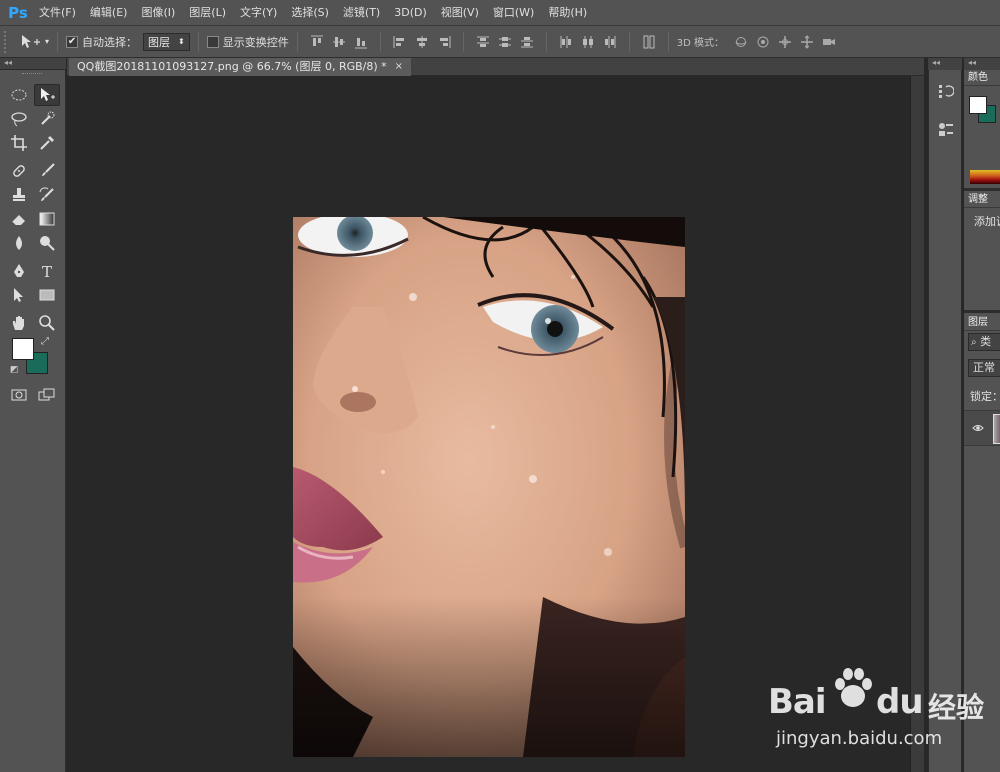 Image resolution: width=1000 pixels, height=772 pixels. I want to click on tab-layers: 图层, so click(982, 323).